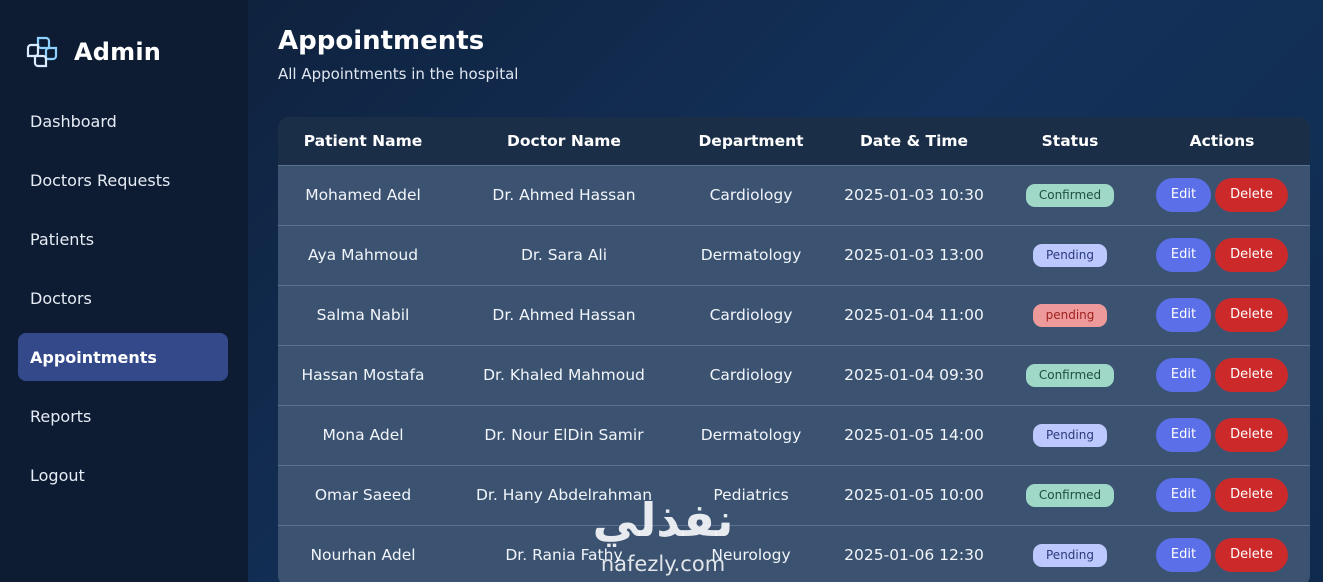  I want to click on sidebar-item-logout: Logout, so click(123, 475).